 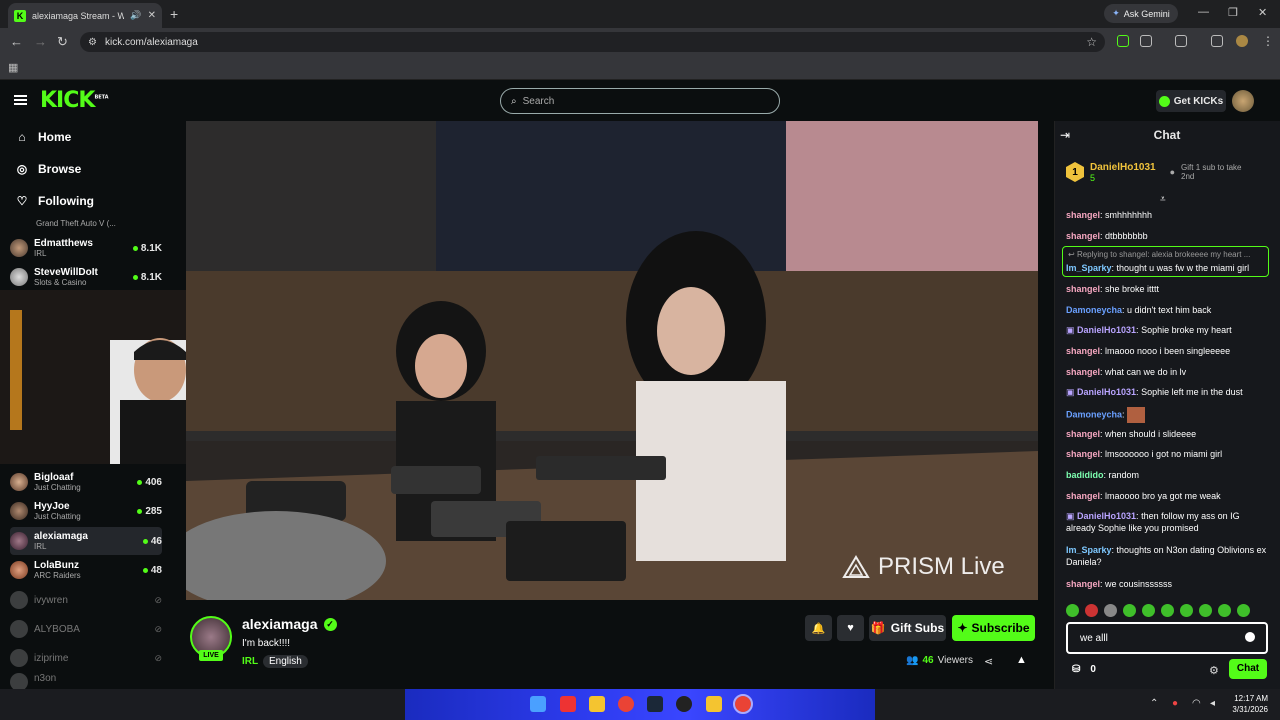 I want to click on streamer-name: alexiamaga, so click(x=280, y=624).